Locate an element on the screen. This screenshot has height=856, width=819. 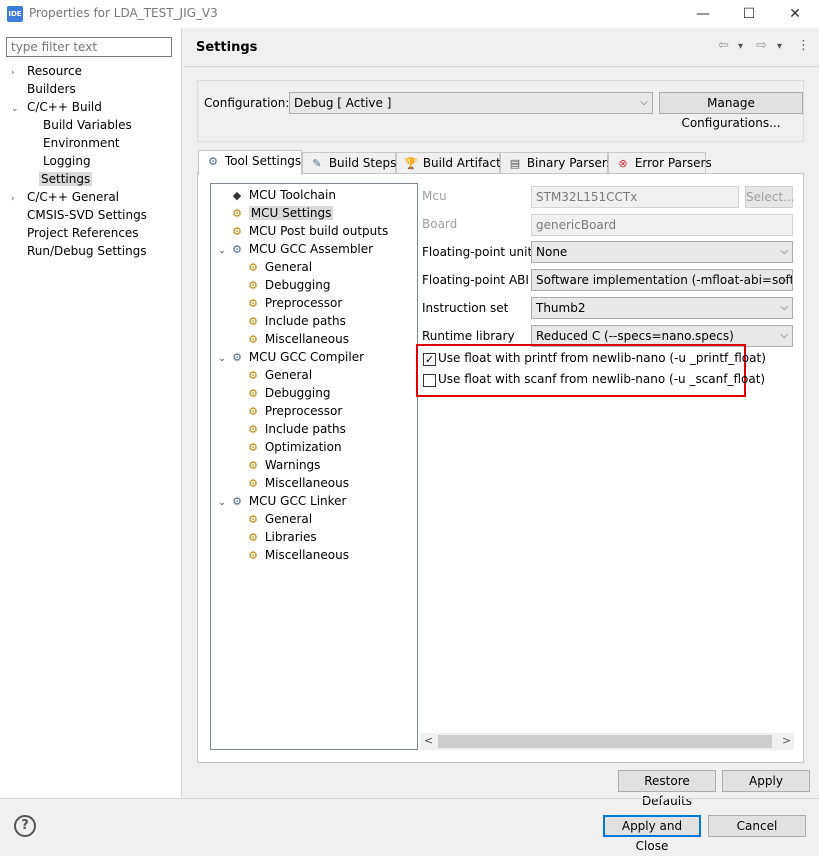
tree-item-asm-include-paths: ⚙ Include paths is located at coordinates (314, 321).